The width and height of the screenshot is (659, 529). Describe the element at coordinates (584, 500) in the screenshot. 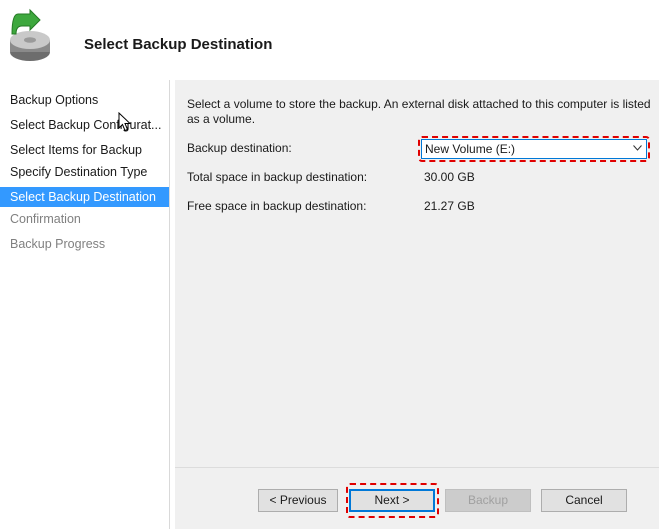

I see `cancel-button: Cancel` at that location.